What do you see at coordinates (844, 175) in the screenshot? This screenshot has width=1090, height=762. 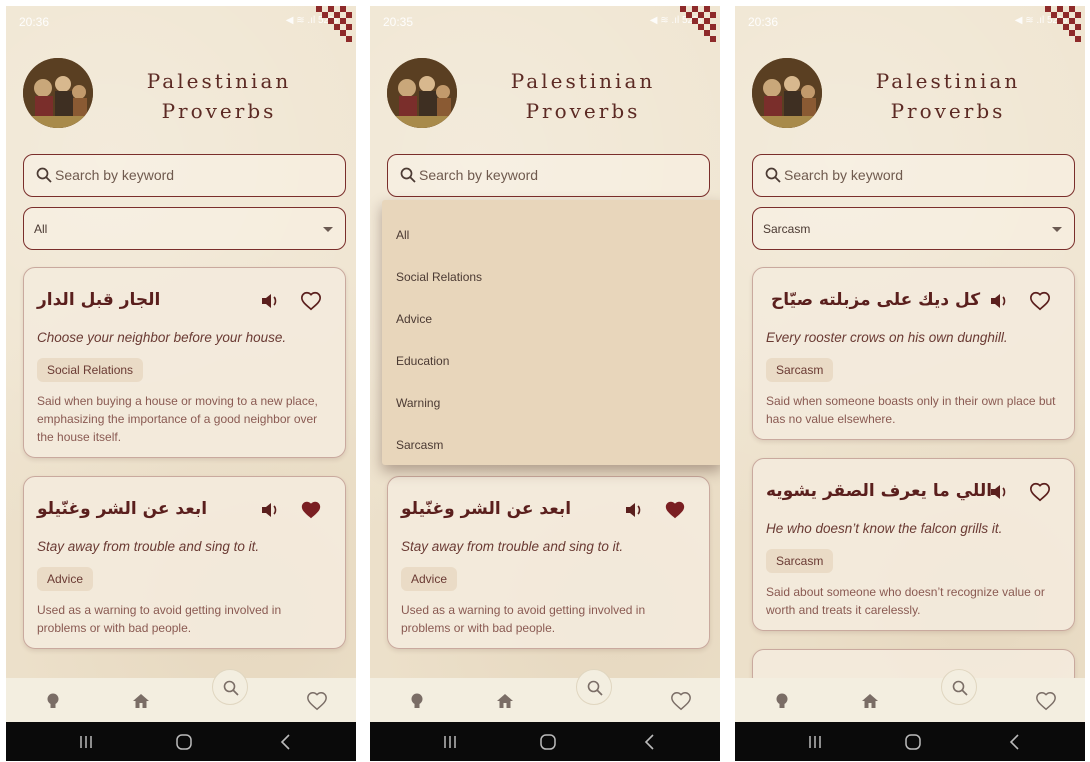 I see `search-placeholder: Search by keyword` at bounding box center [844, 175].